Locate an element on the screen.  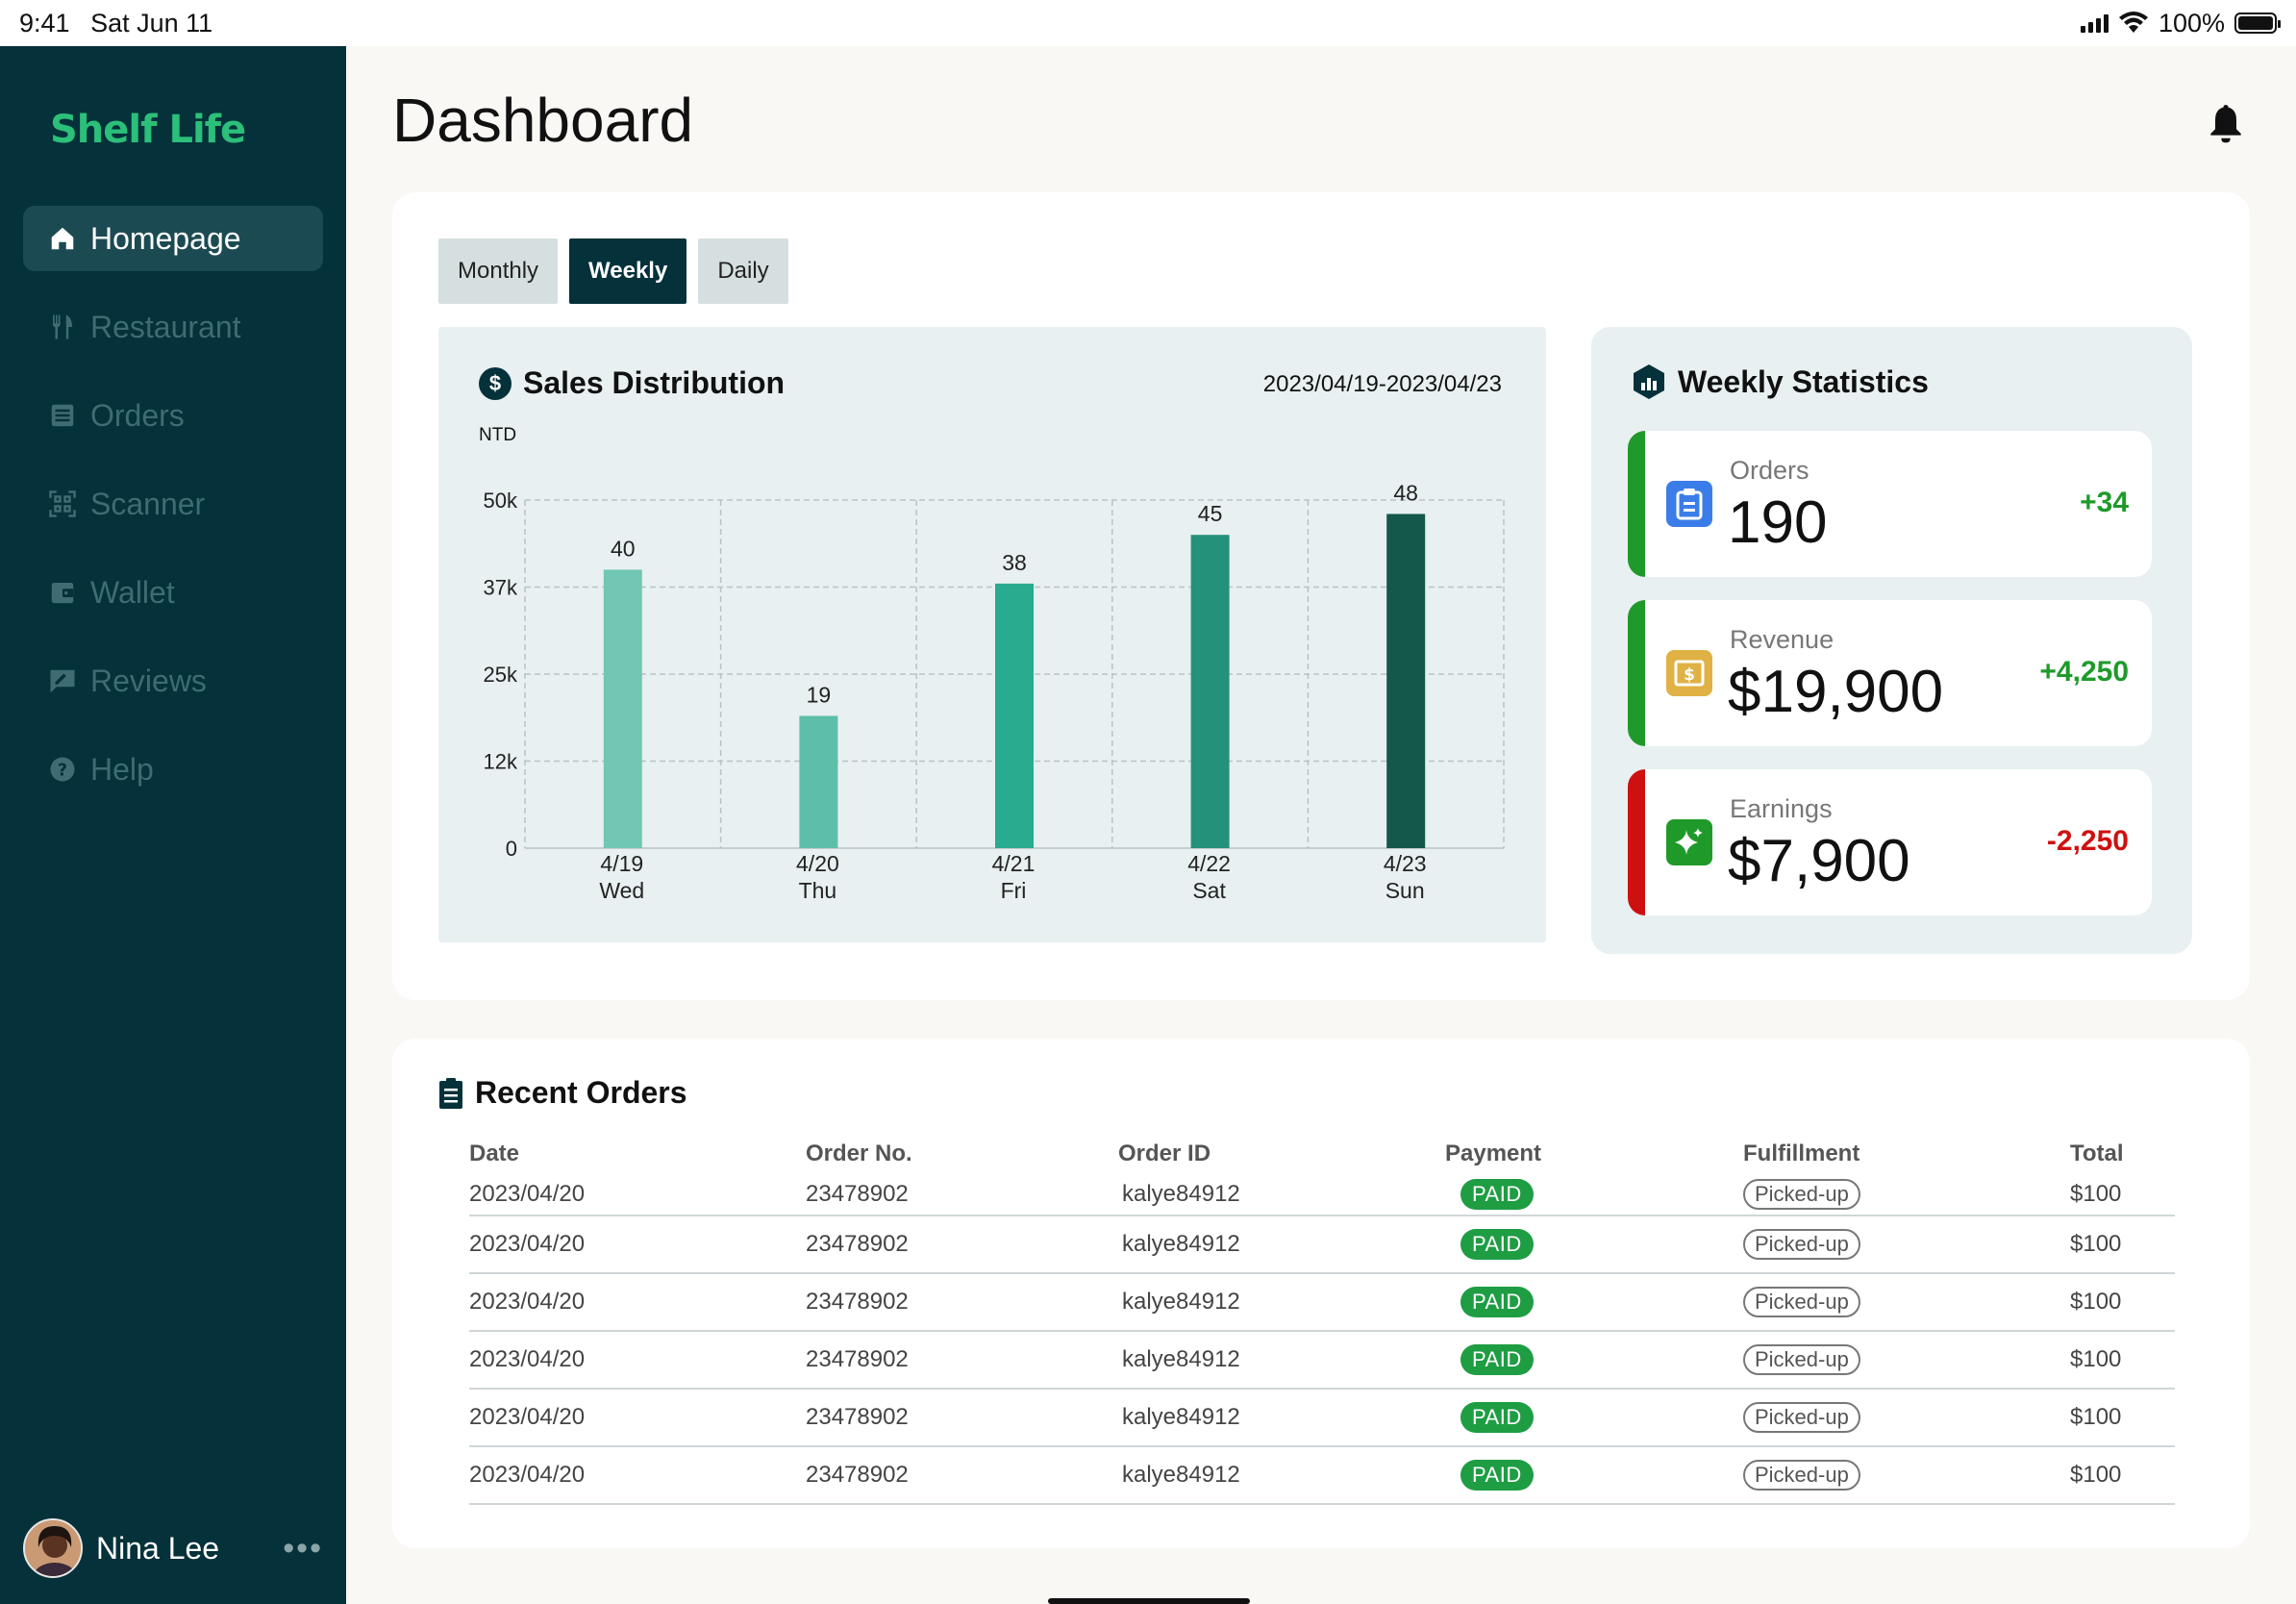
home-indicator is located at coordinates (1149, 1601).